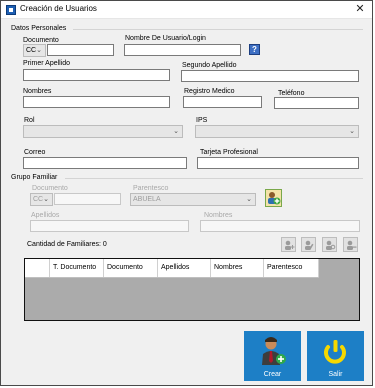  What do you see at coordinates (360, 9) in the screenshot?
I see `close-icon: ✕` at bounding box center [360, 9].